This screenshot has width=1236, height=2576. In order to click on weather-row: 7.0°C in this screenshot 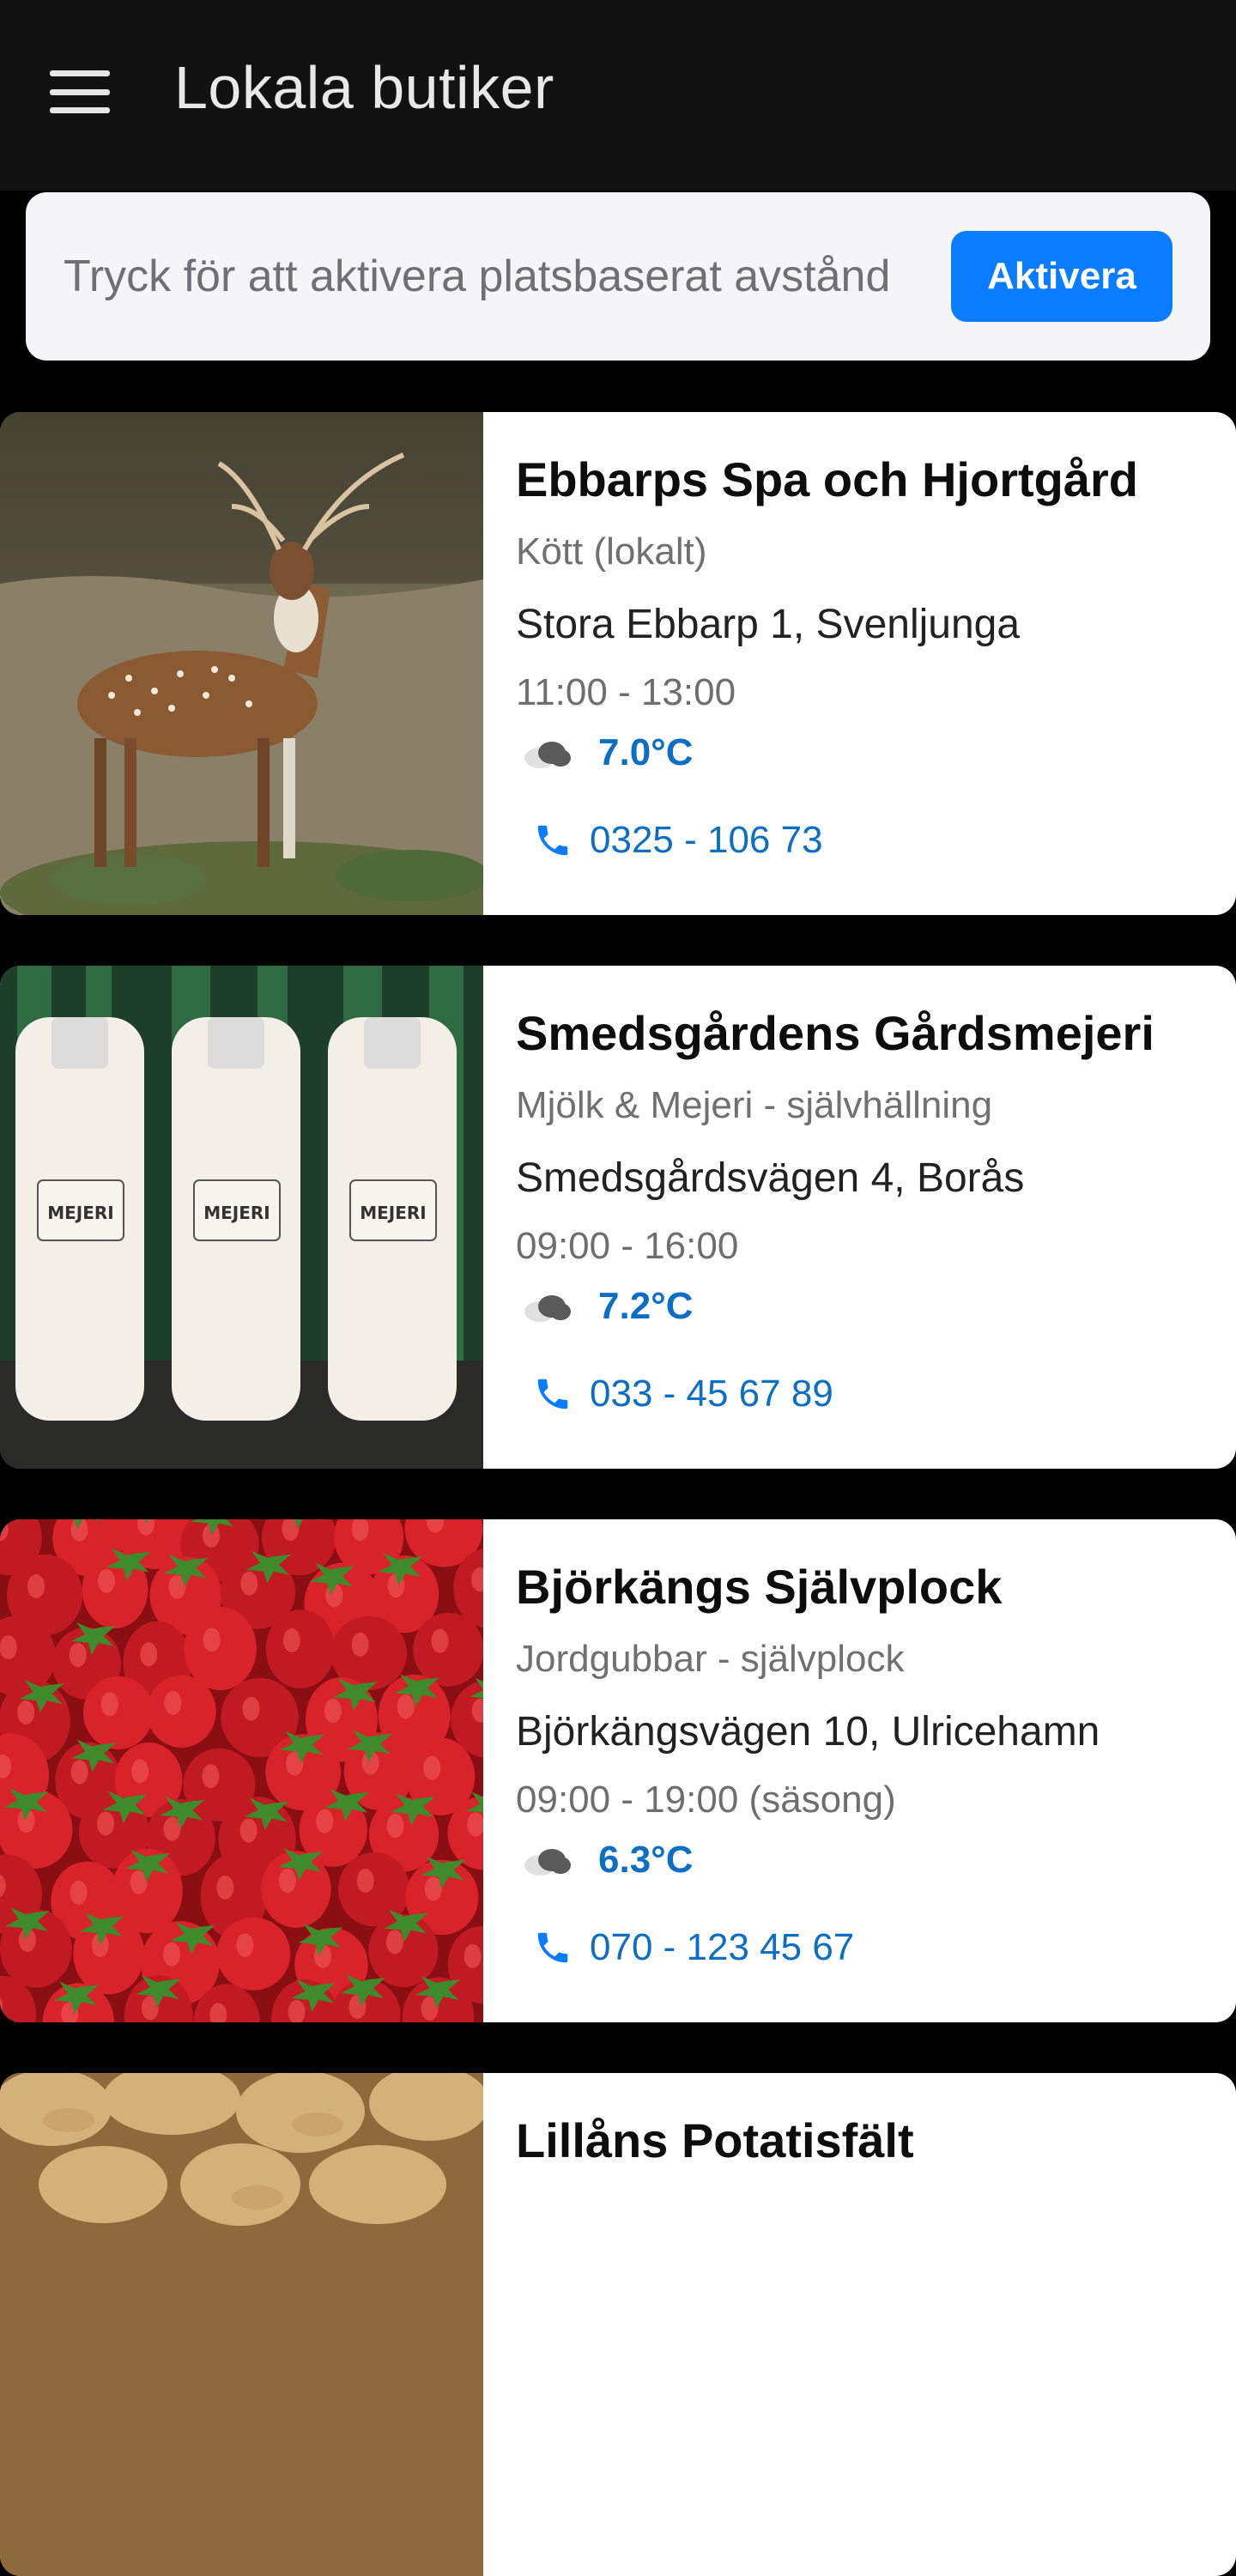, I will do `click(608, 752)`.